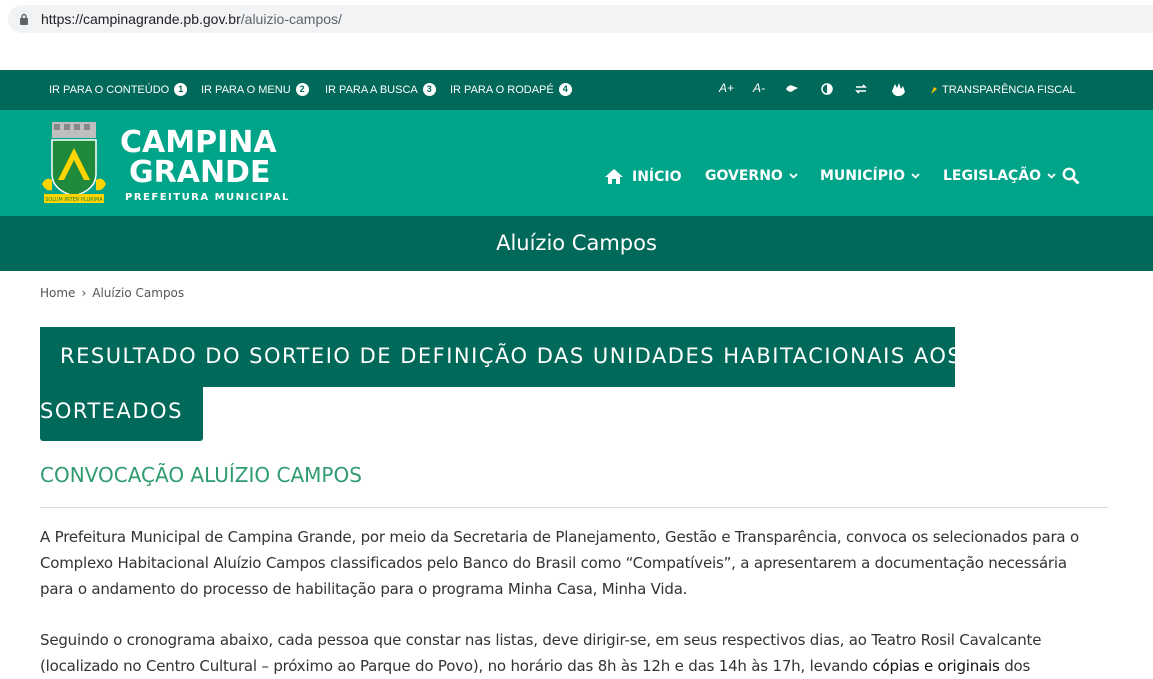 This screenshot has width=1153, height=679. Describe the element at coordinates (109, 89) in the screenshot. I see `skip-label: IR PARA O CONTEÚDO` at that location.